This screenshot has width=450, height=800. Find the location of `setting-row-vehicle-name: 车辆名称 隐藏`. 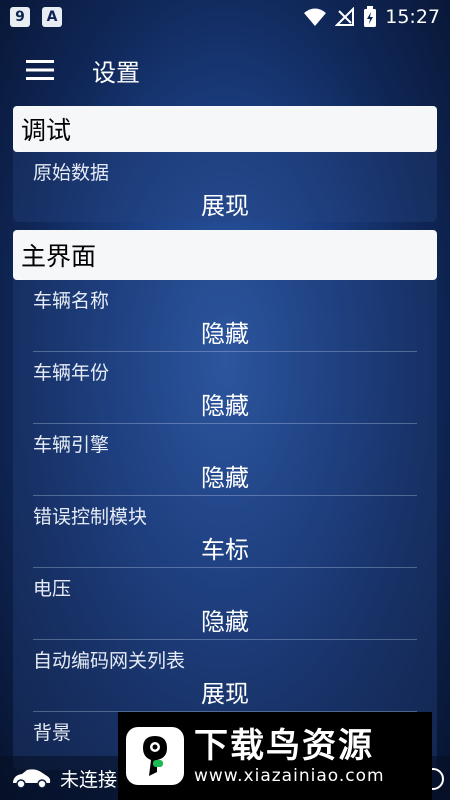

setting-row-vehicle-name: 车辆名称 隐藏 is located at coordinates (225, 316).